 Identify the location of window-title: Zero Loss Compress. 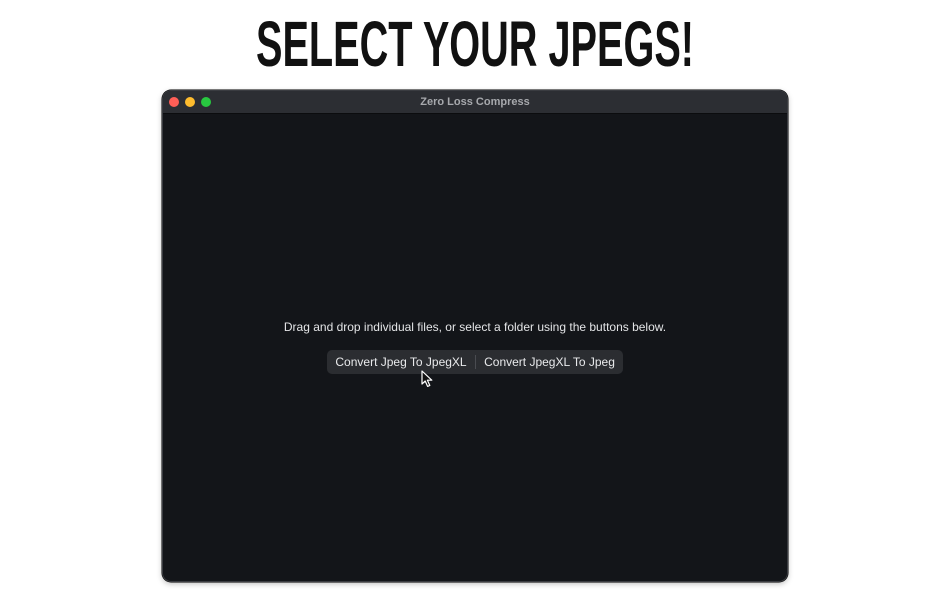
(475, 102).